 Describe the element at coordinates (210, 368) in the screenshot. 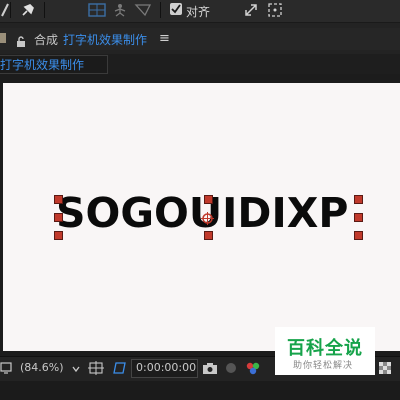

I see `snapshot-camera-icon` at that location.